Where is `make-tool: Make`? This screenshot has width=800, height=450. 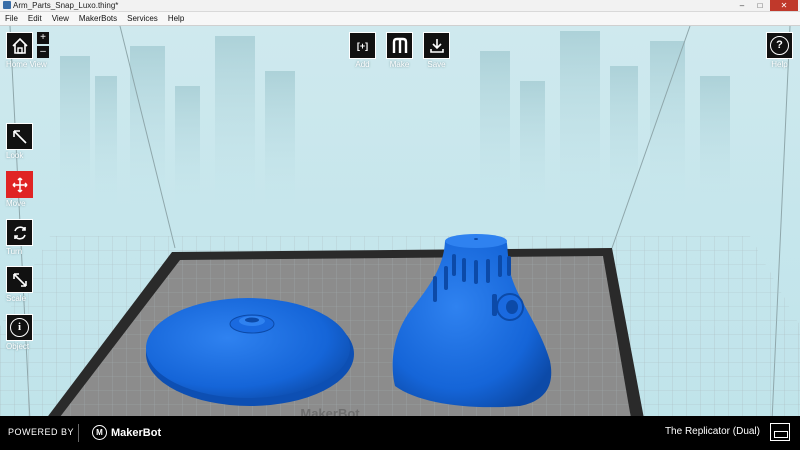
make-tool: Make is located at coordinates (399, 50).